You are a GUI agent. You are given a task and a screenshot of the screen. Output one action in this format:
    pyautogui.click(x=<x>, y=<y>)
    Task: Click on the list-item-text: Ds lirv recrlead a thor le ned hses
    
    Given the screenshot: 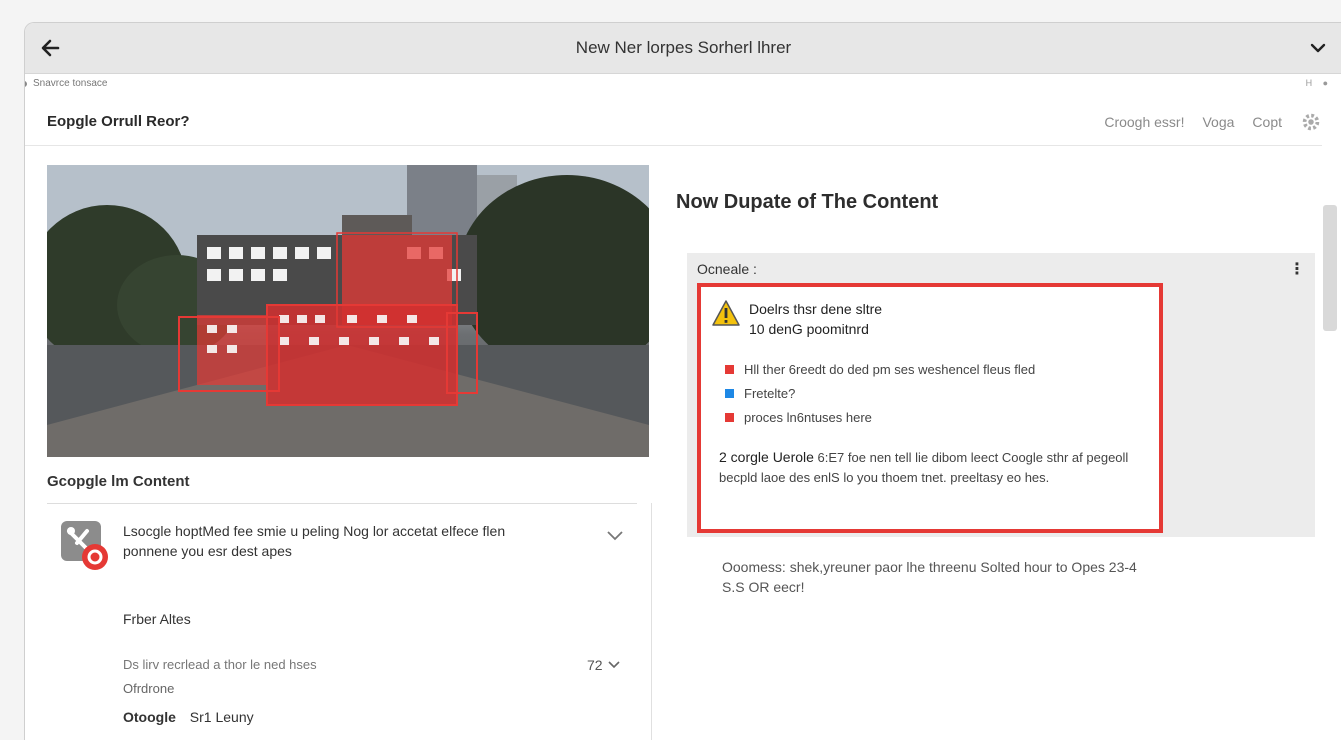 What is the action you would take?
    pyautogui.click(x=220, y=664)
    